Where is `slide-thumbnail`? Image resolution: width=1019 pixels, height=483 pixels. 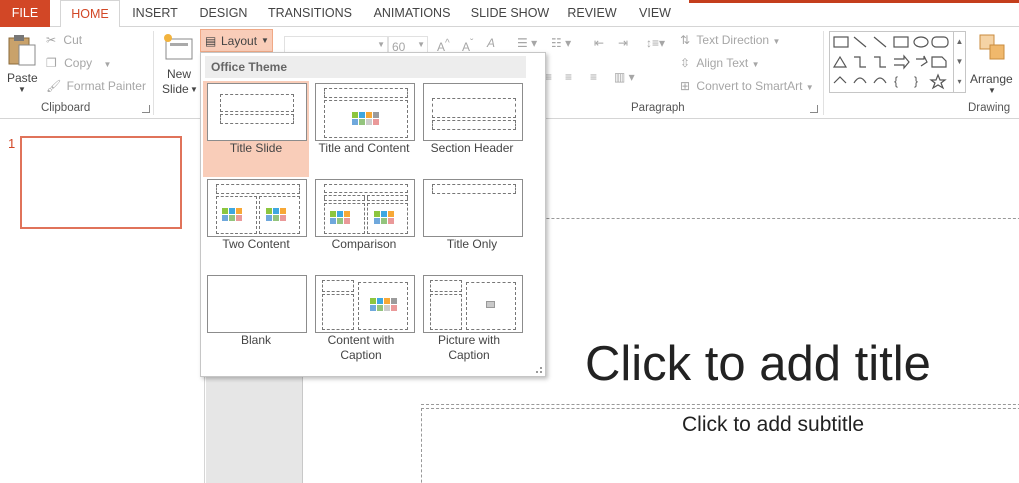 slide-thumbnail is located at coordinates (101, 182).